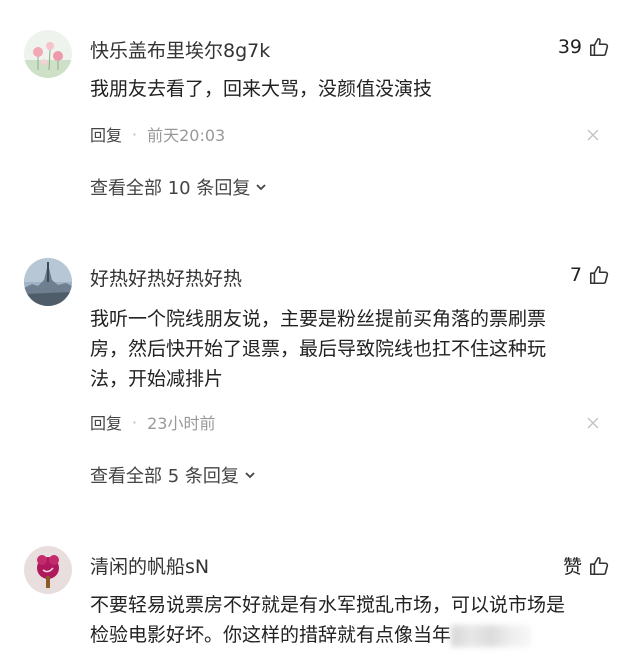 The image size is (640, 668). Describe the element at coordinates (572, 567) in the screenshot. I see `like-label: 赞` at that location.